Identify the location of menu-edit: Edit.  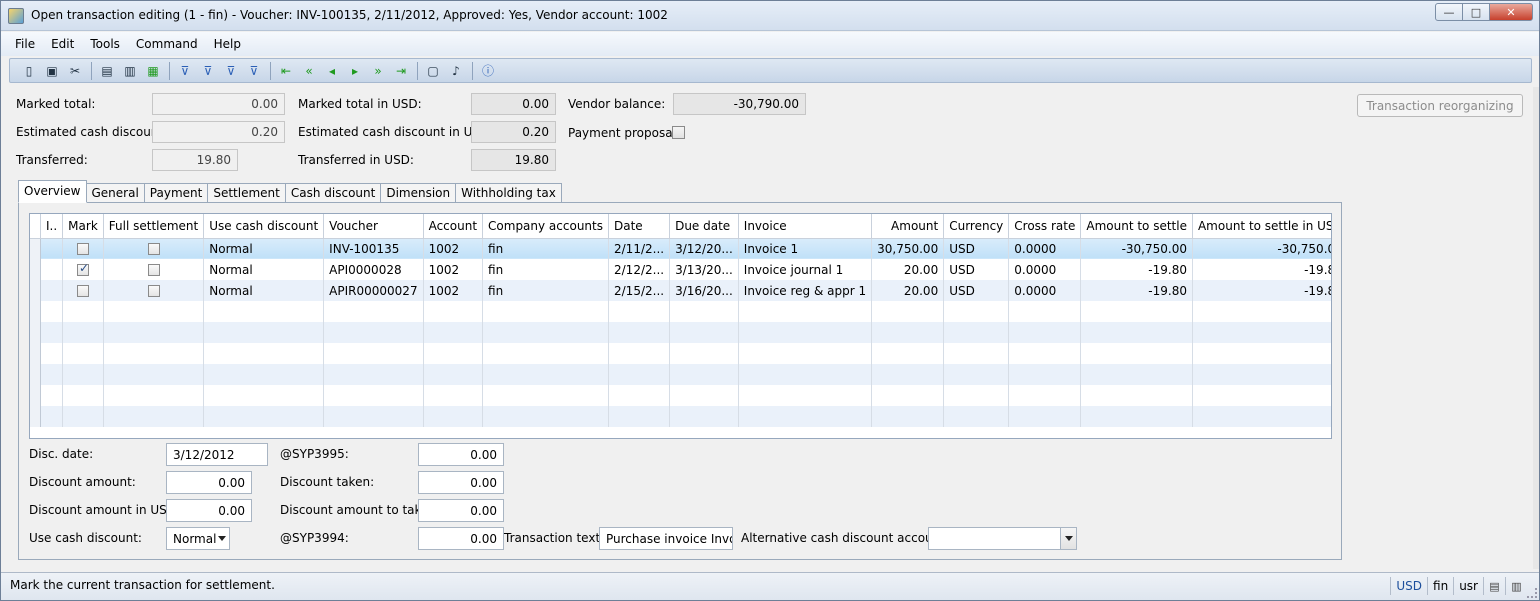
(62, 44).